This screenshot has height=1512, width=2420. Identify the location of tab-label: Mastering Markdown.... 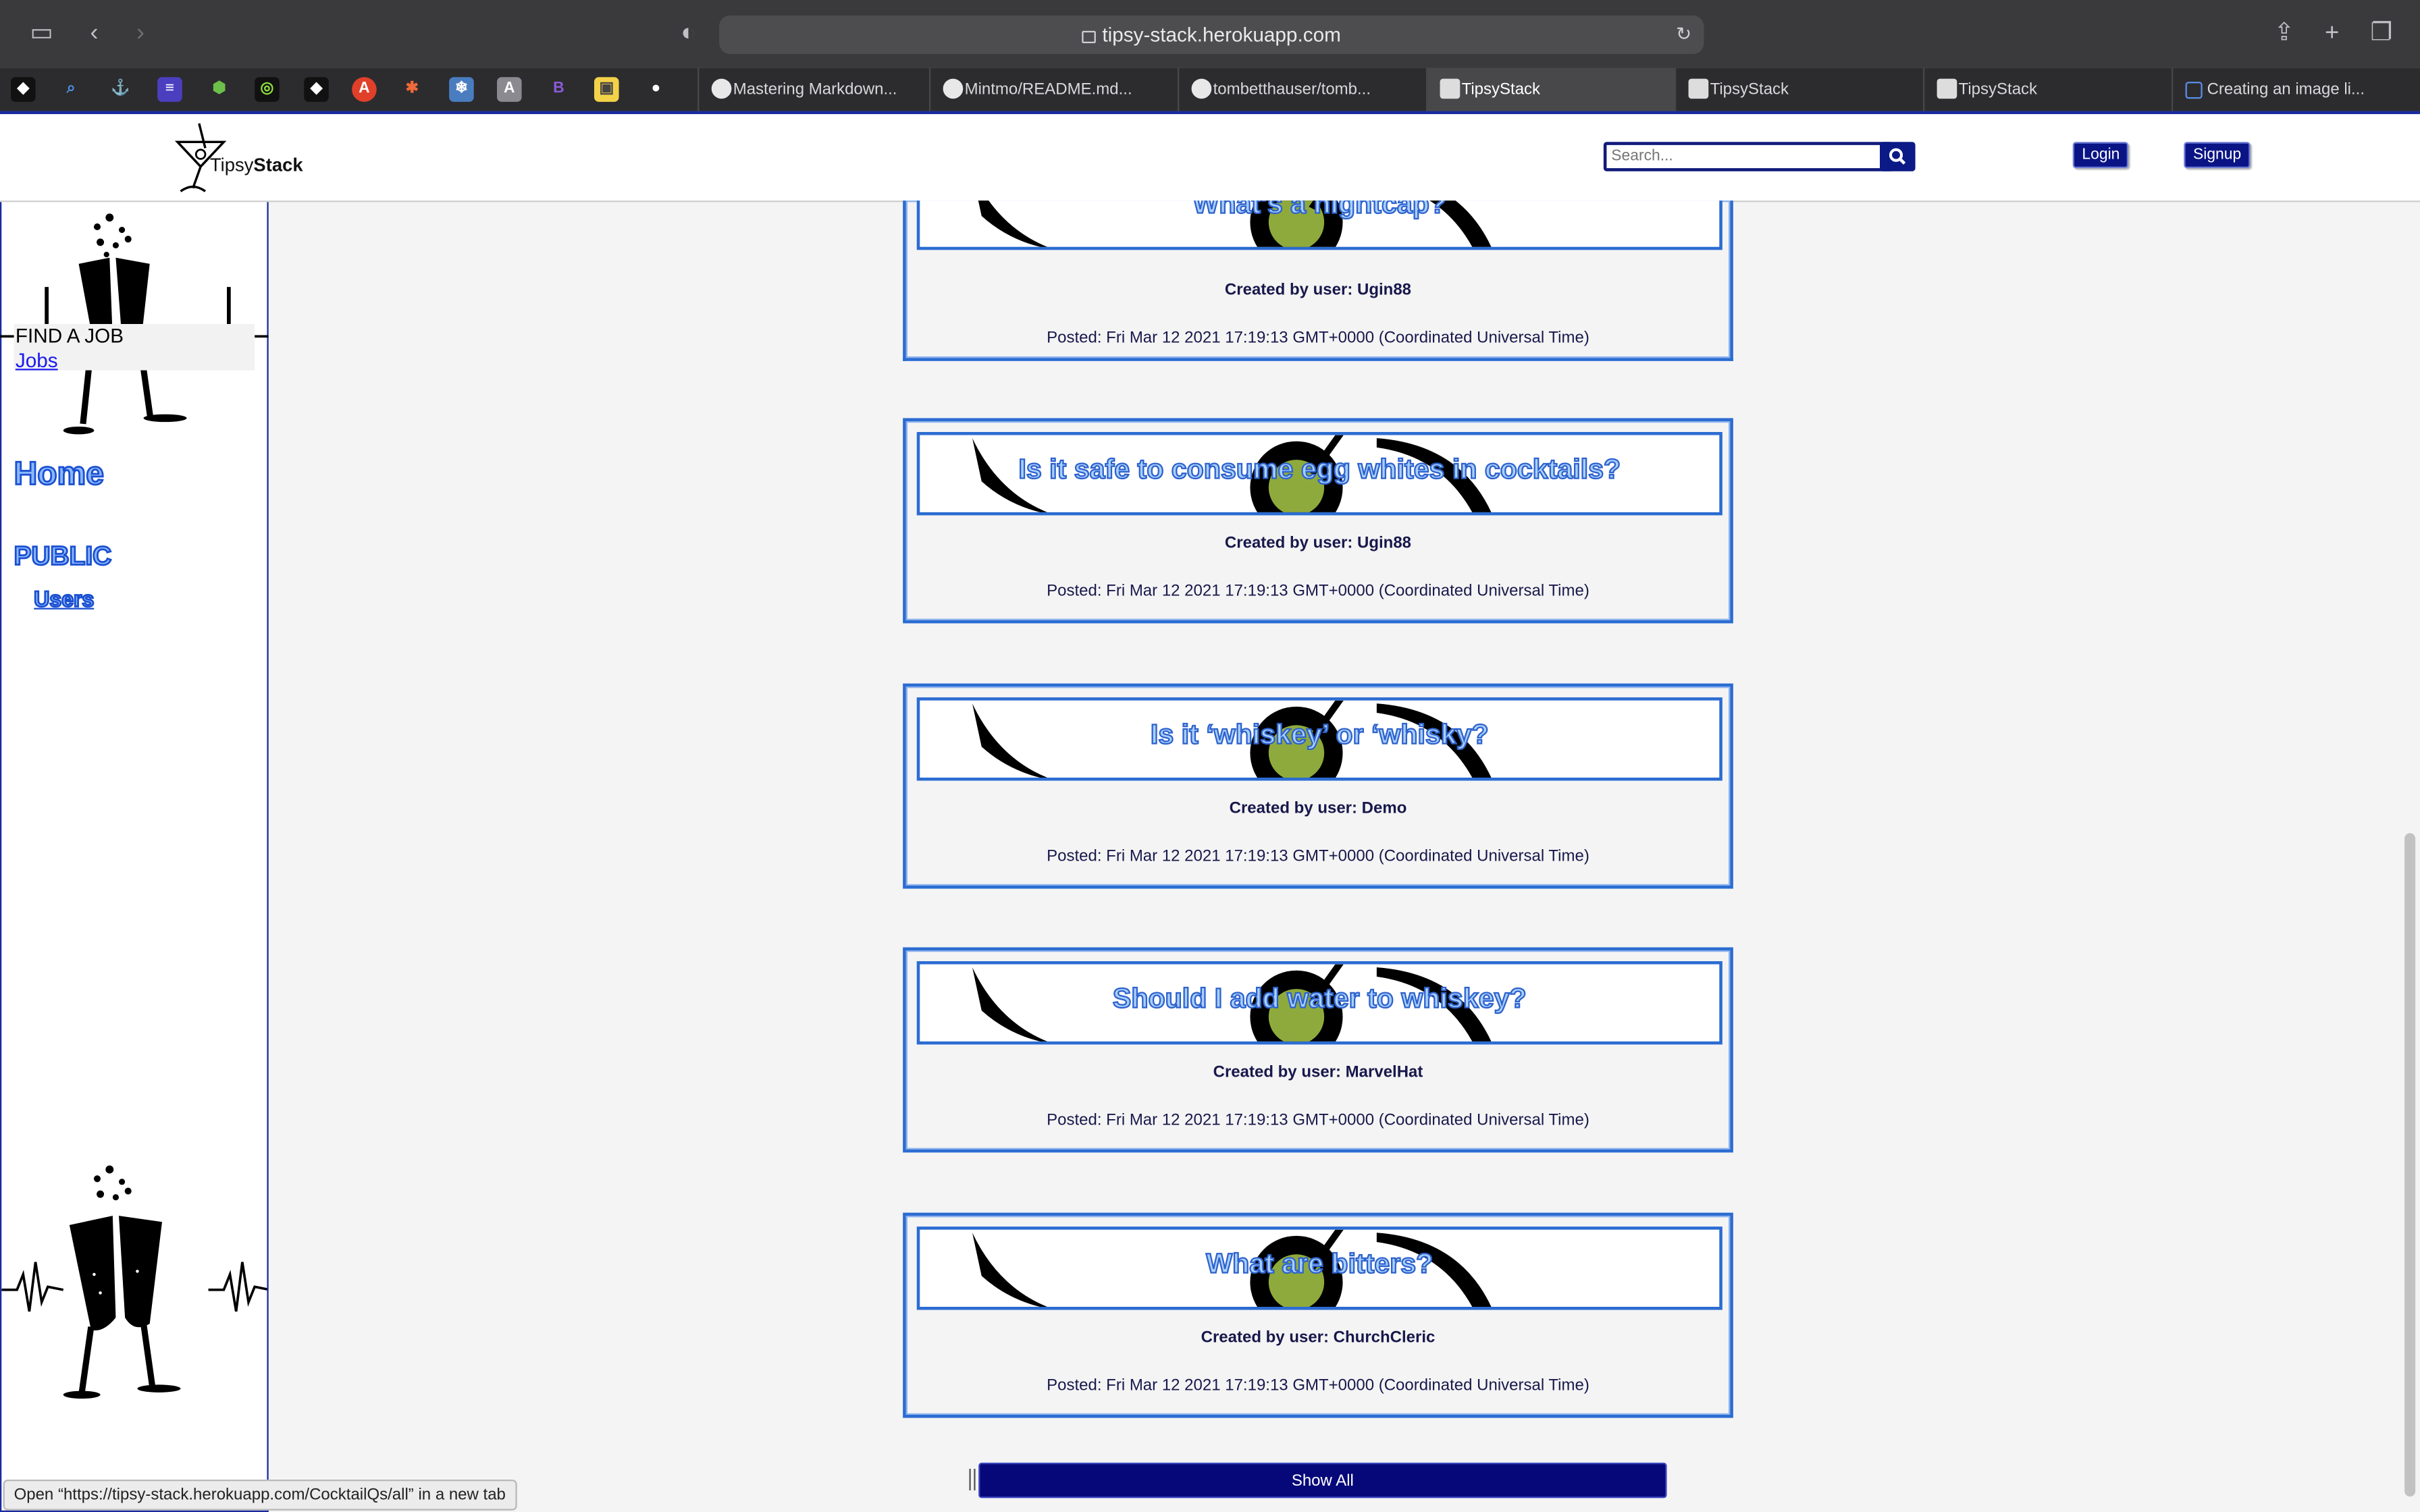
(815, 89).